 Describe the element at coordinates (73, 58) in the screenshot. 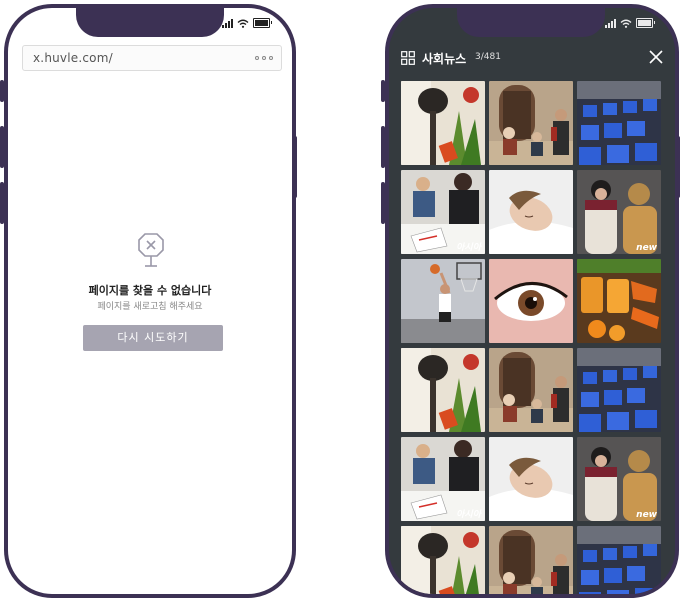

I see `url-text: x.huvle.com/` at that location.